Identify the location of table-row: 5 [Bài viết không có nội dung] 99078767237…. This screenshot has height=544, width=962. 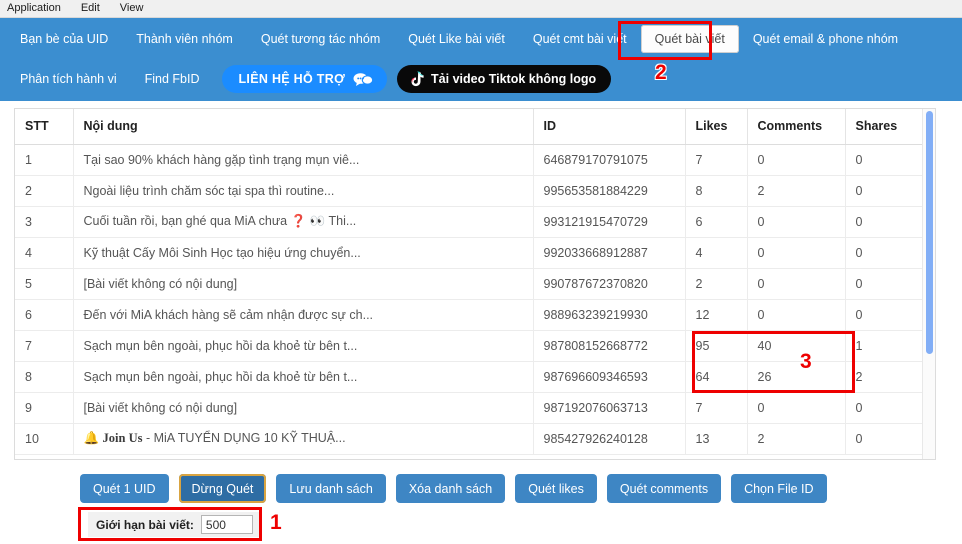
(469, 284).